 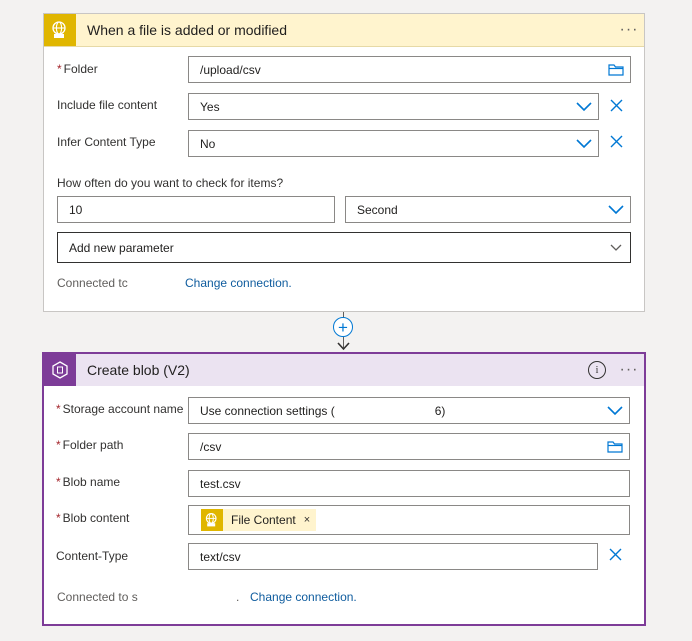 I want to click on file-content-token: File Content ×, so click(x=259, y=520).